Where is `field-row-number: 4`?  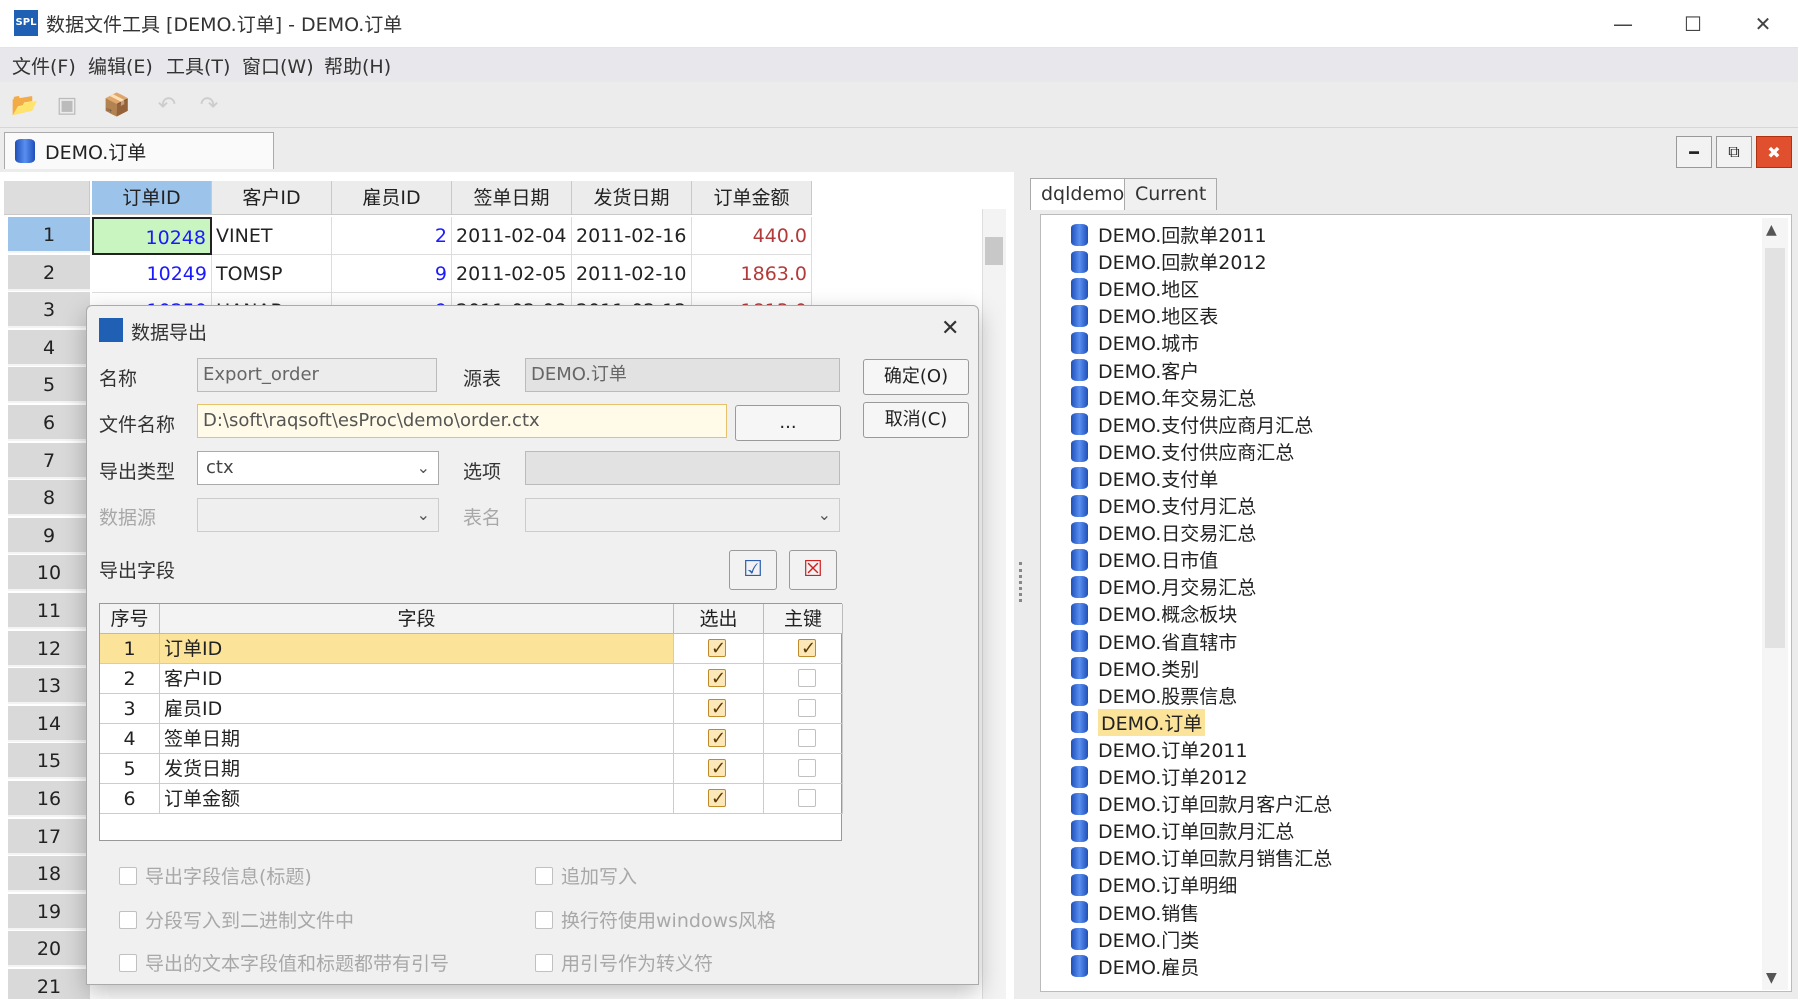 field-row-number: 4 is located at coordinates (130, 739).